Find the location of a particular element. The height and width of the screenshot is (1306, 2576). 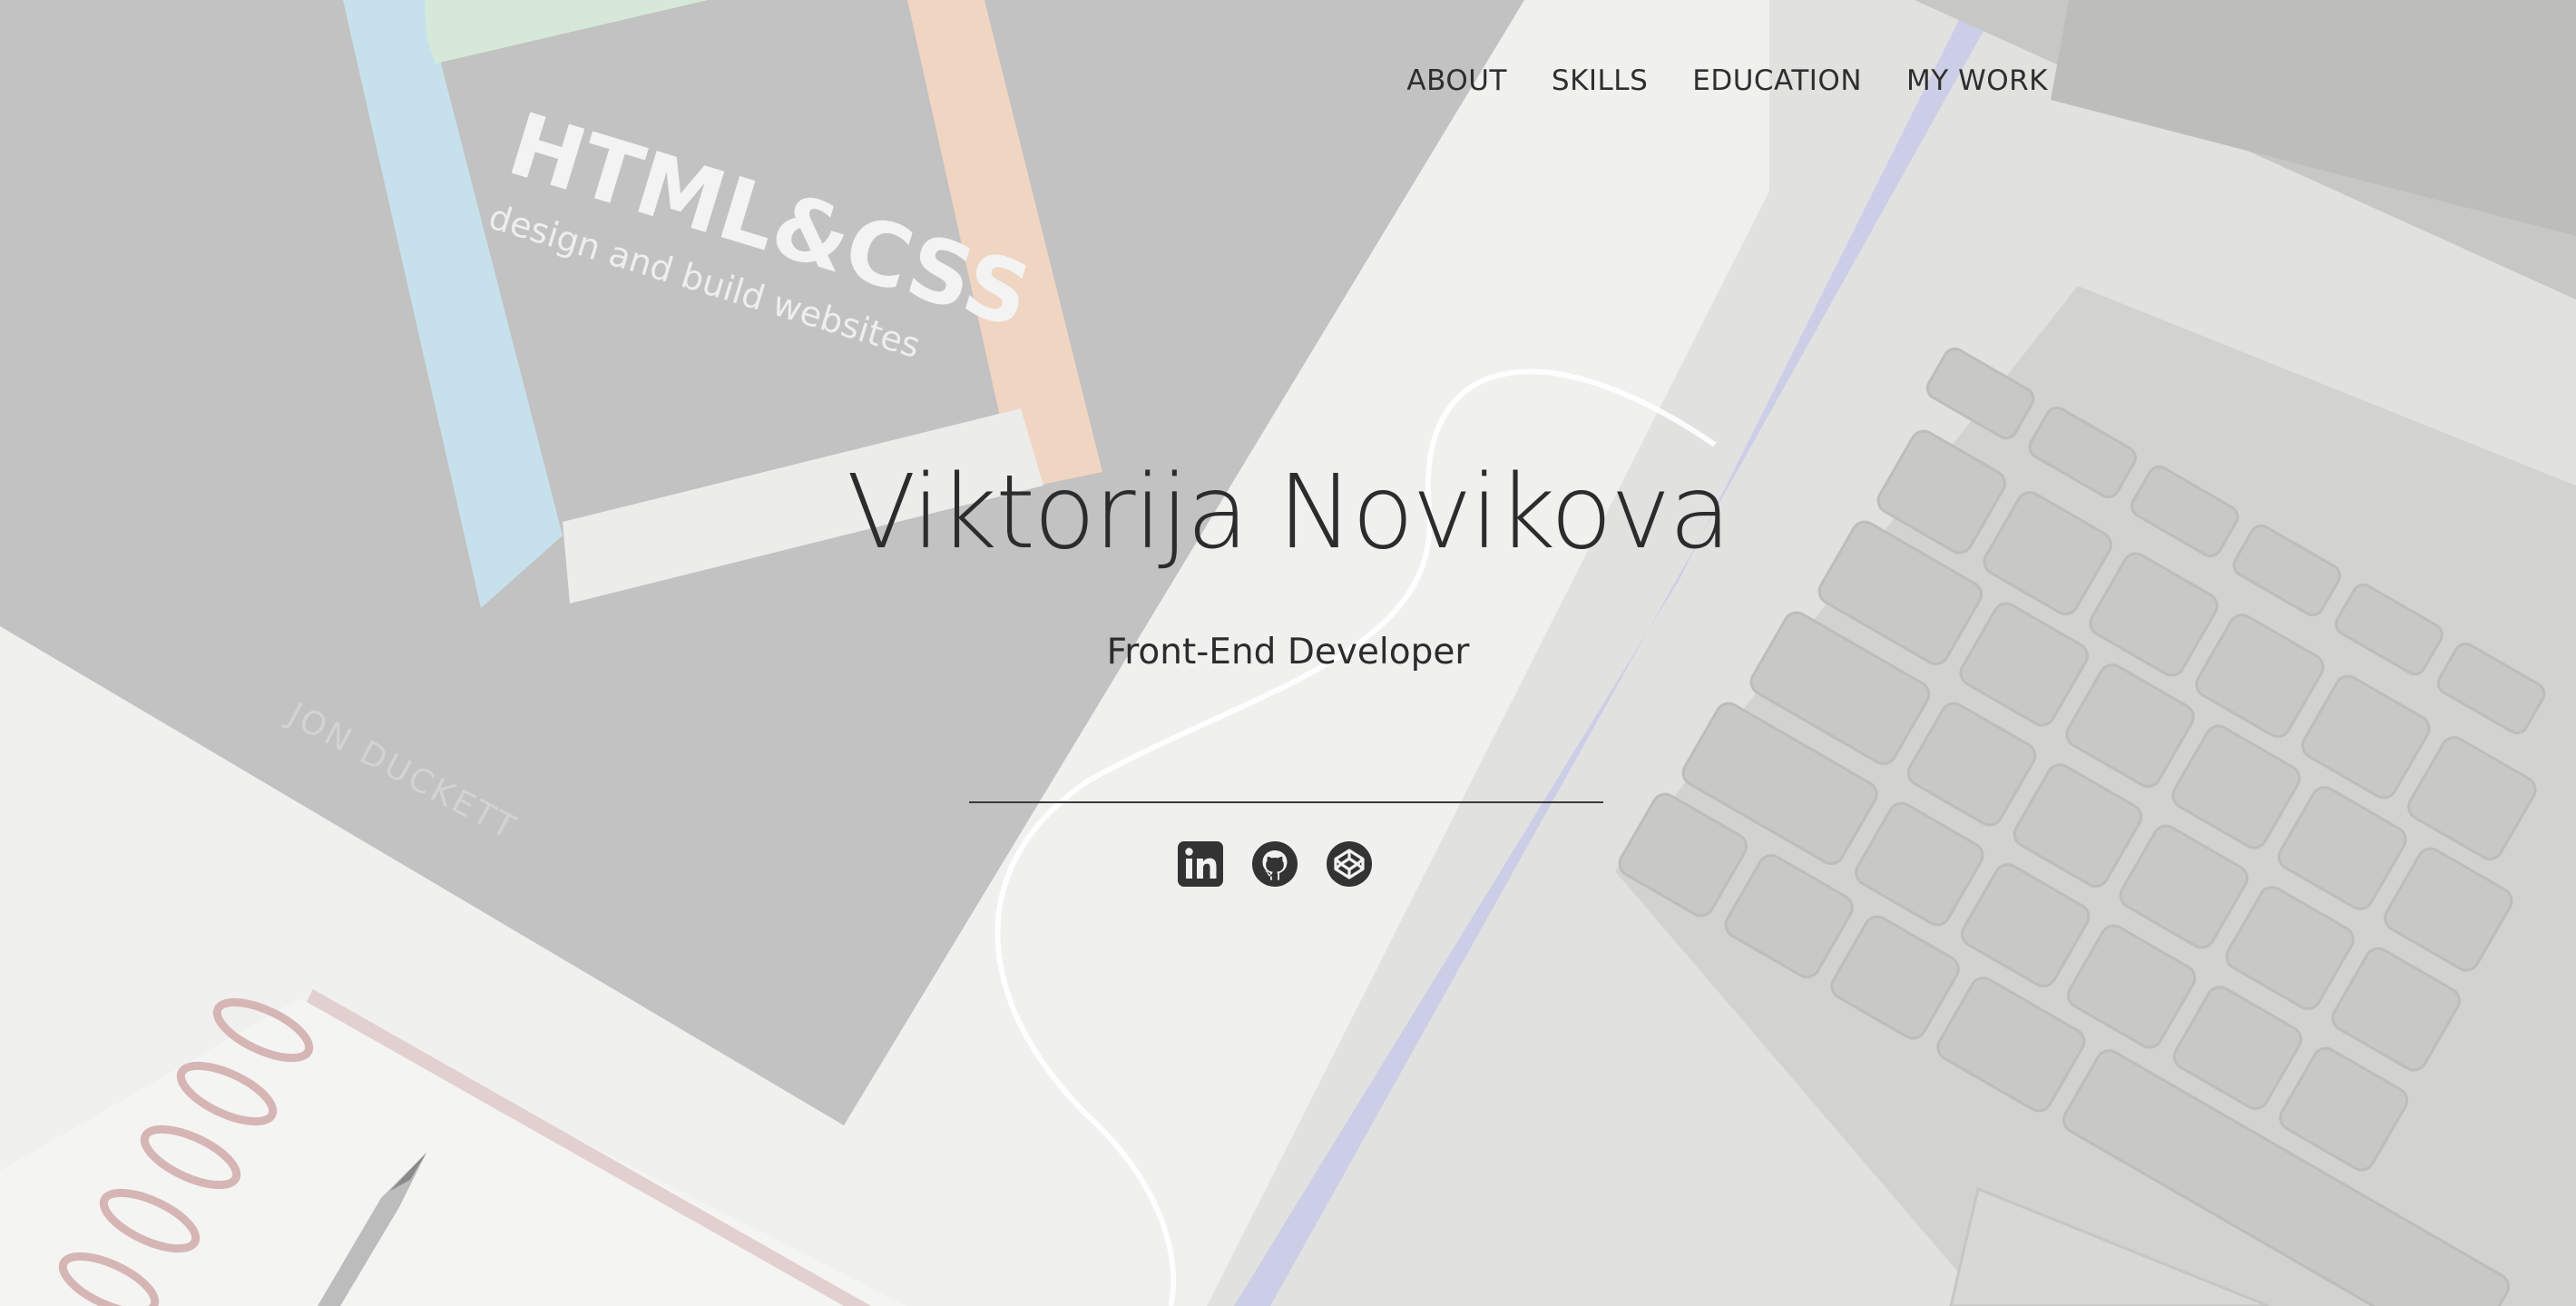

job-title: Front-End Developer is located at coordinates (1288, 652).